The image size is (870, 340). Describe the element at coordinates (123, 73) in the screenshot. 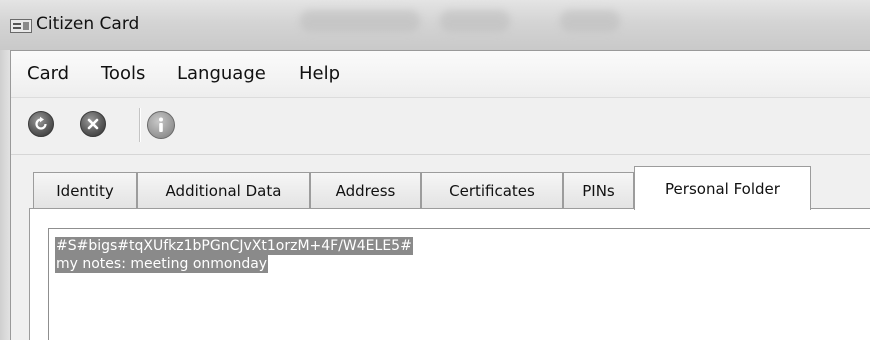

I see `menu-tools: Tools` at that location.